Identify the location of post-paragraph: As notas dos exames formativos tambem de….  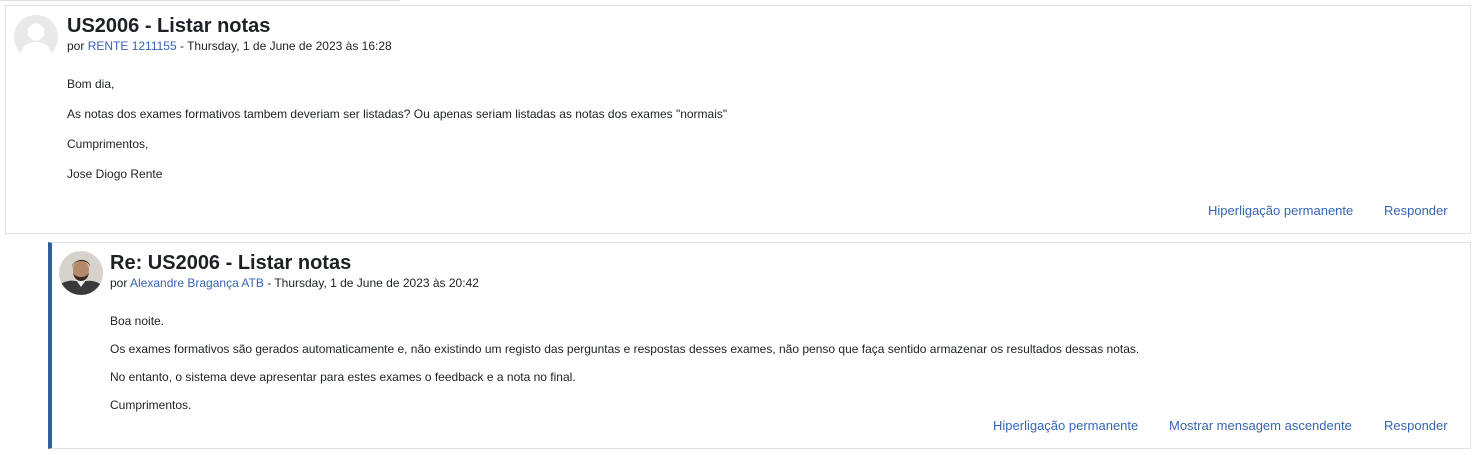
(397, 114).